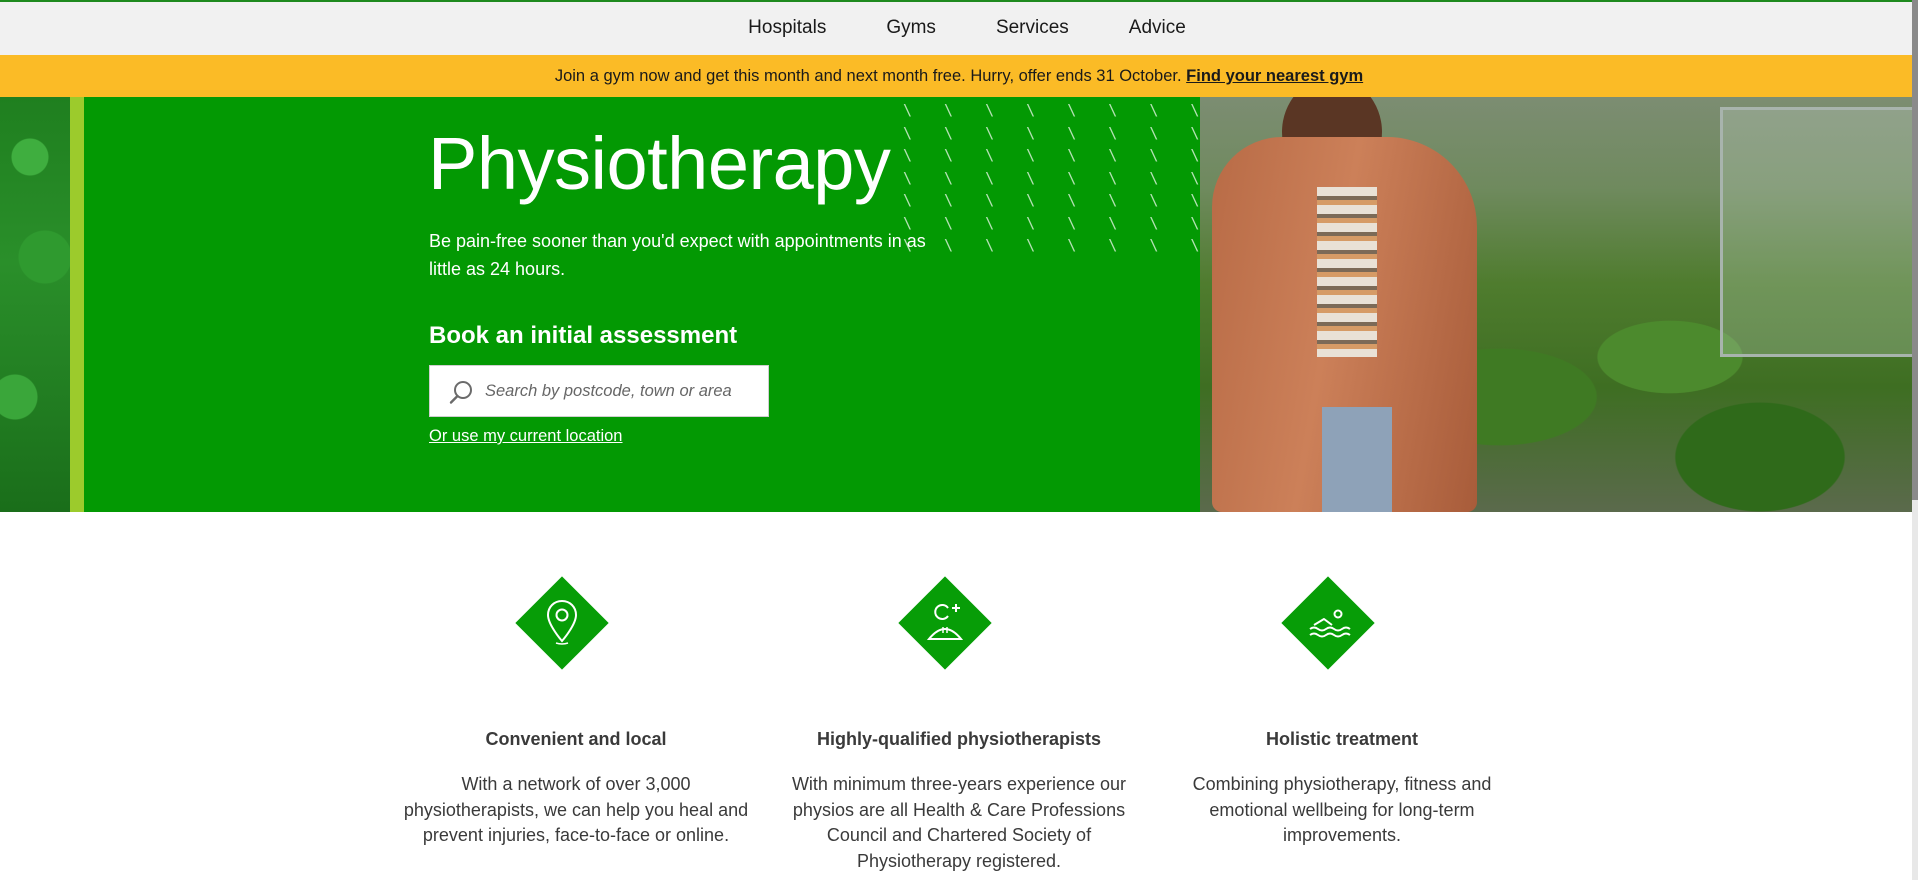 The height and width of the screenshot is (880, 1918). I want to click on swimmer-icon, so click(1330, 623).